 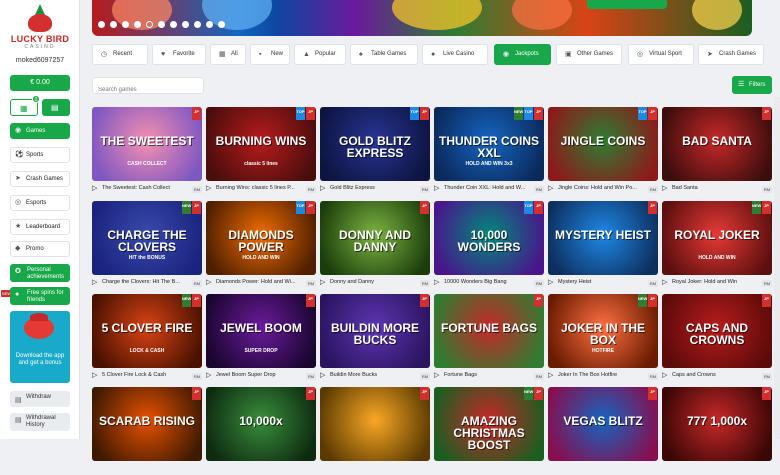 What do you see at coordinates (375, 424) in the screenshot?
I see `game-thumbnail: JP` at bounding box center [375, 424].